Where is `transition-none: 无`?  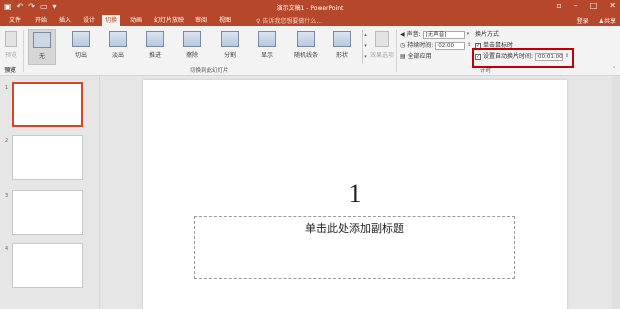
transition-none: 无 is located at coordinates (42, 47).